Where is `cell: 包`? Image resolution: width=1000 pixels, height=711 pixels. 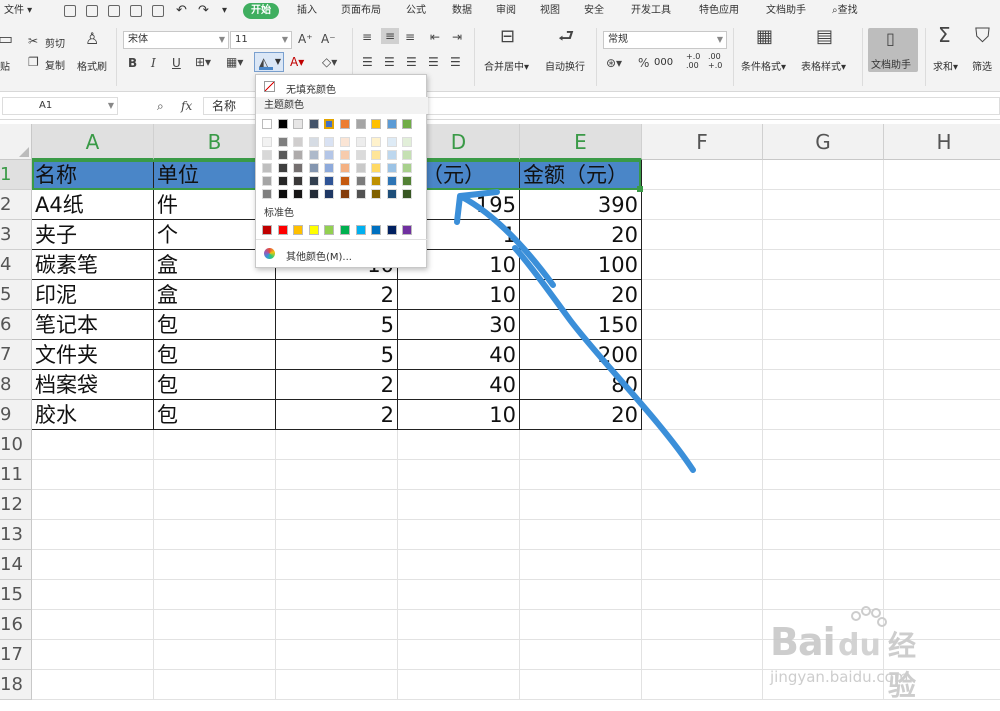 cell: 包 is located at coordinates (215, 415).